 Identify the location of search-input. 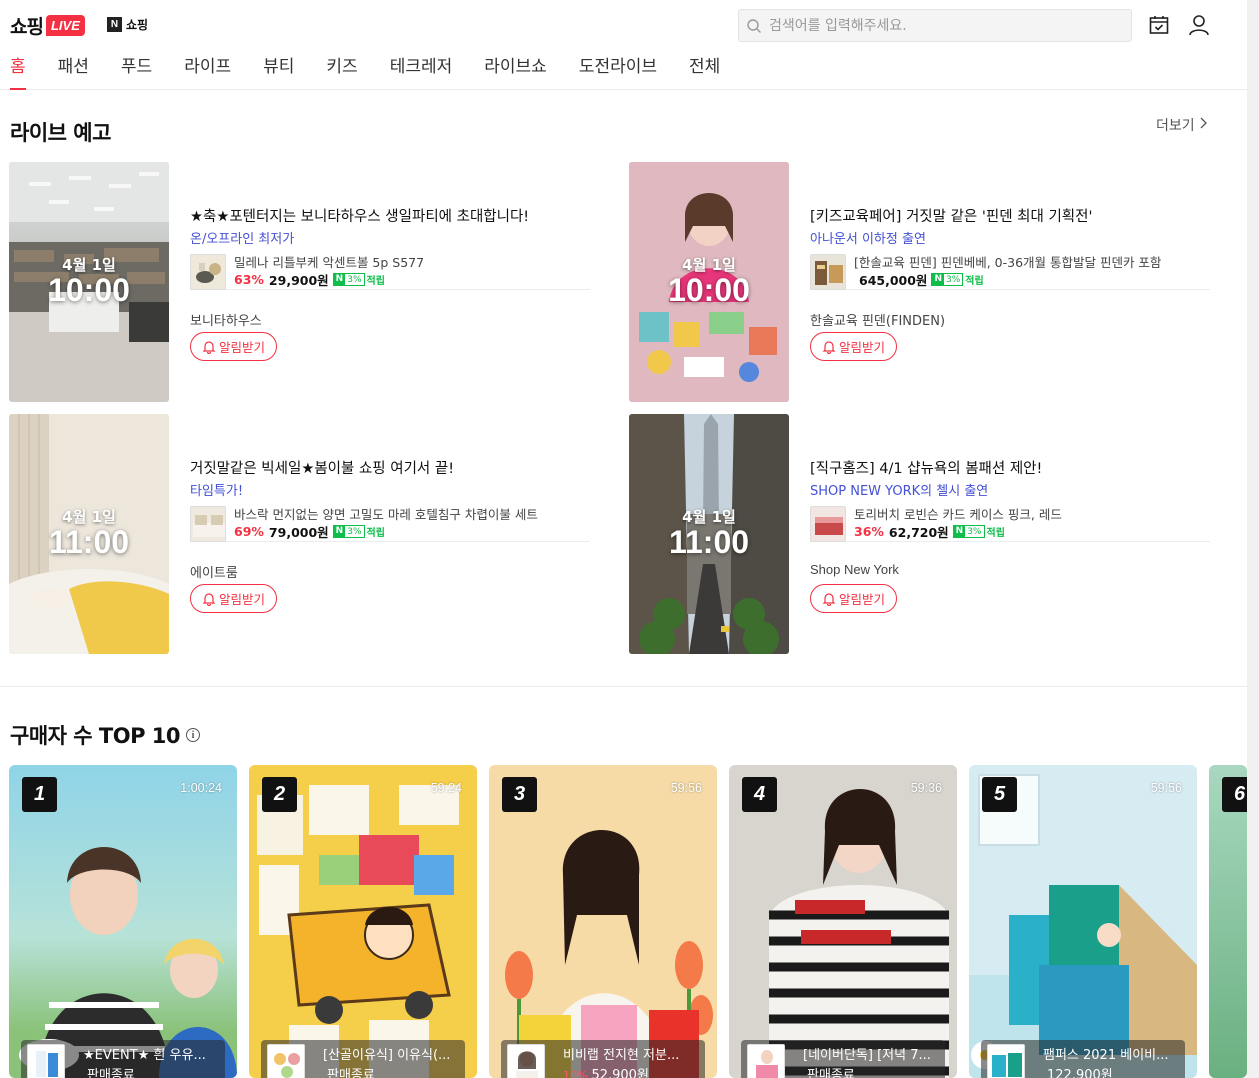
(944, 25).